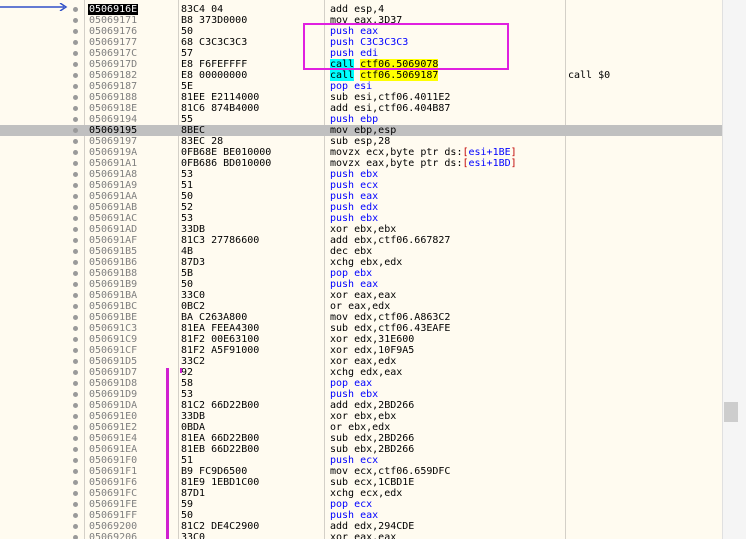  What do you see at coordinates (361, 251) in the screenshot?
I see `disasm-row: 050691B5 4B dec ebx` at bounding box center [361, 251].